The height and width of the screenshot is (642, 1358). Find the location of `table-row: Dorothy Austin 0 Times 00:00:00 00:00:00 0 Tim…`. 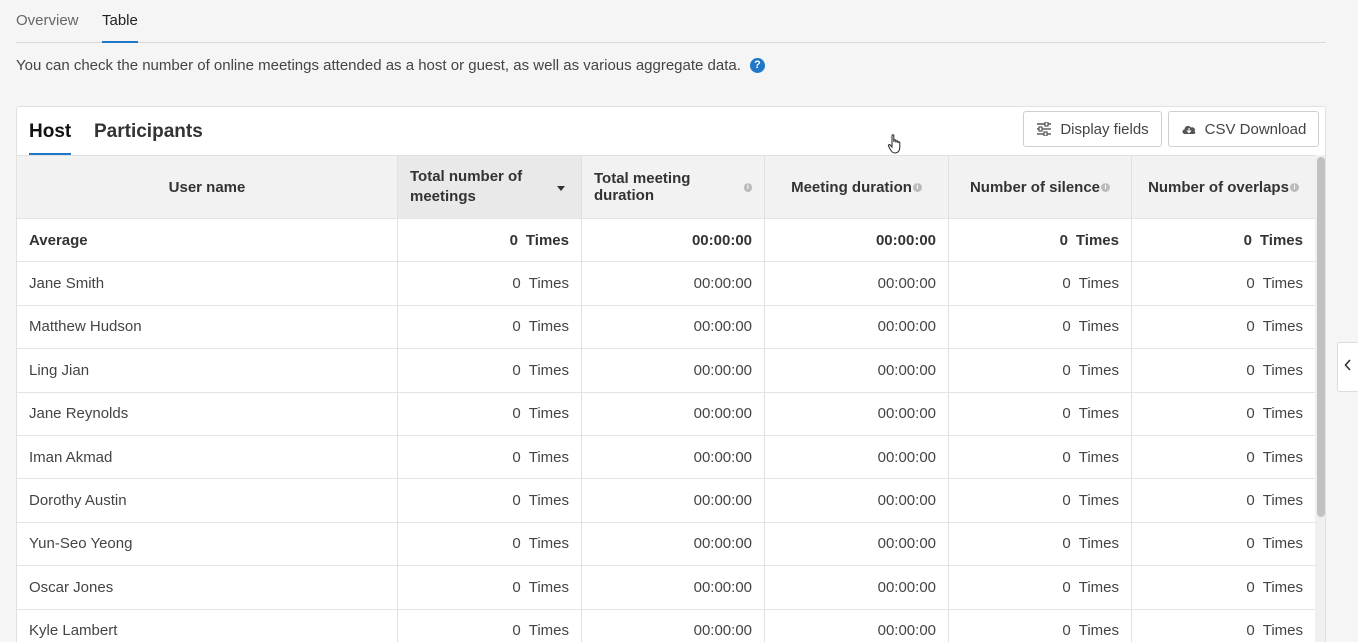

table-row: Dorothy Austin 0 Times 00:00:00 00:00:00 0 Tim… is located at coordinates (666, 501).